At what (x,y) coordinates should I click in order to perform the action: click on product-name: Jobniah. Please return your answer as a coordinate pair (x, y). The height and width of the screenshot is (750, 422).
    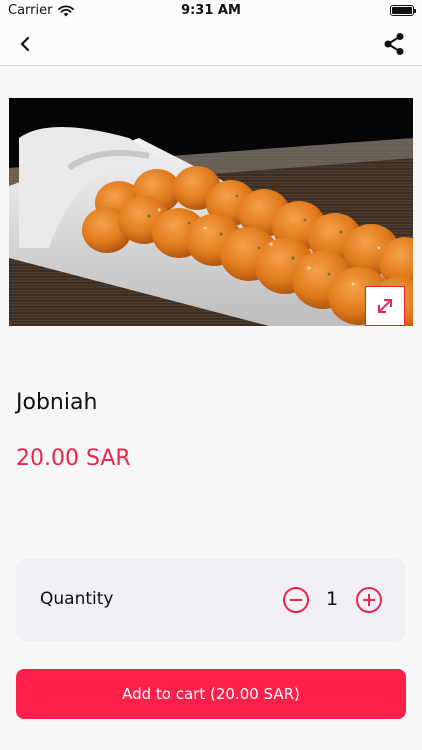
    Looking at the image, I should click on (57, 402).